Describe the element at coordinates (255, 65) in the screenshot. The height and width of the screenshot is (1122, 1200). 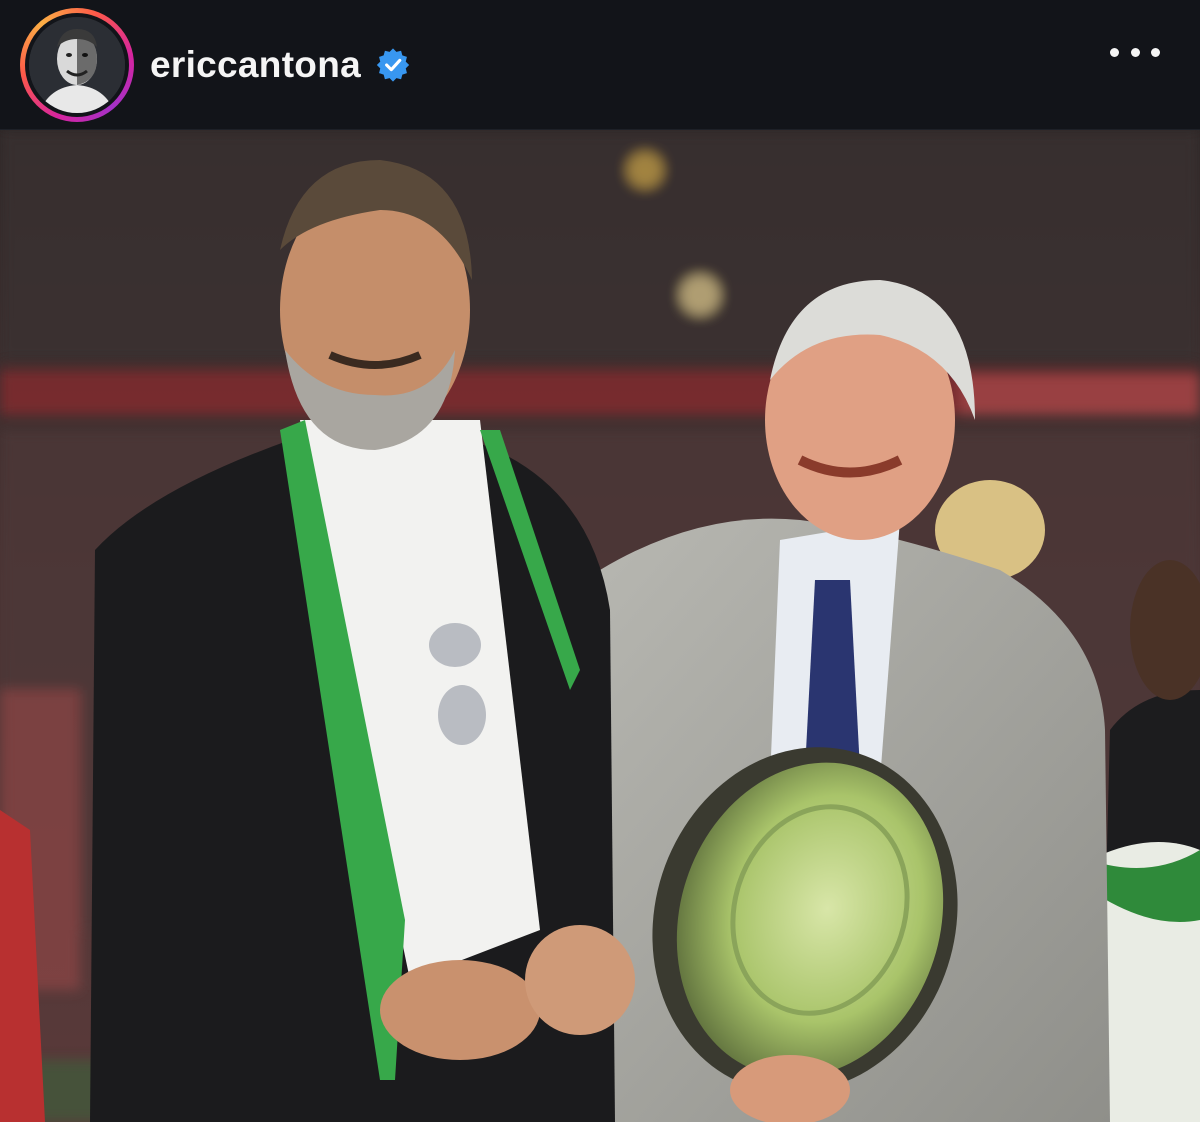
I see `username: ericcantona` at that location.